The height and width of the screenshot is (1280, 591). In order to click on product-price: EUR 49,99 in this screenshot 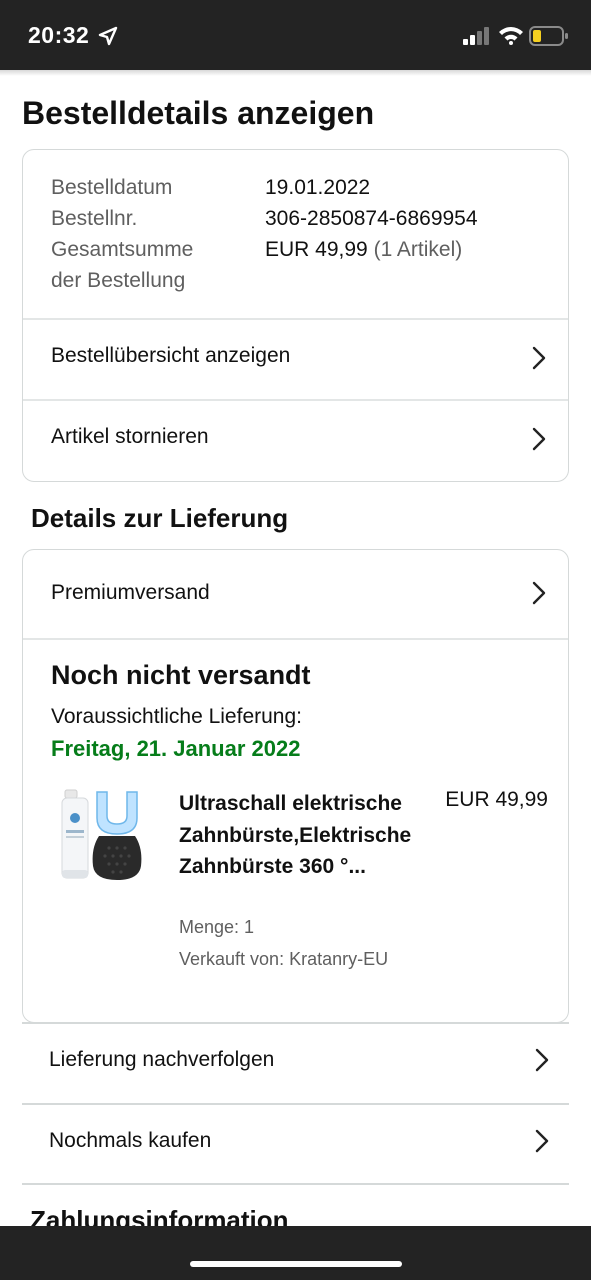, I will do `click(496, 799)`.